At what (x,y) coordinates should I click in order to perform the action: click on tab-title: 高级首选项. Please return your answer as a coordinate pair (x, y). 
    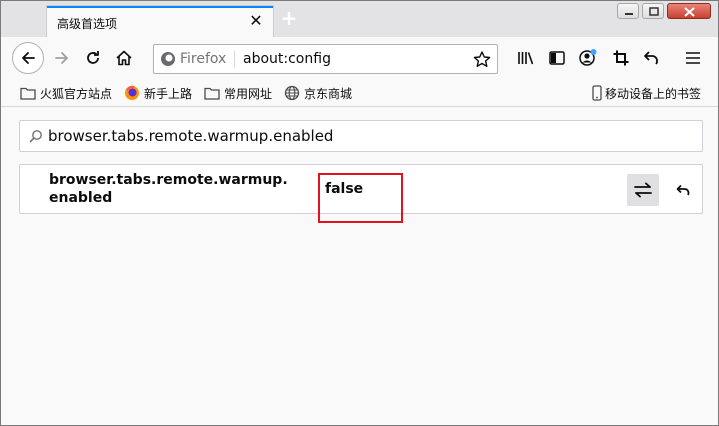
    Looking at the image, I should click on (87, 24).